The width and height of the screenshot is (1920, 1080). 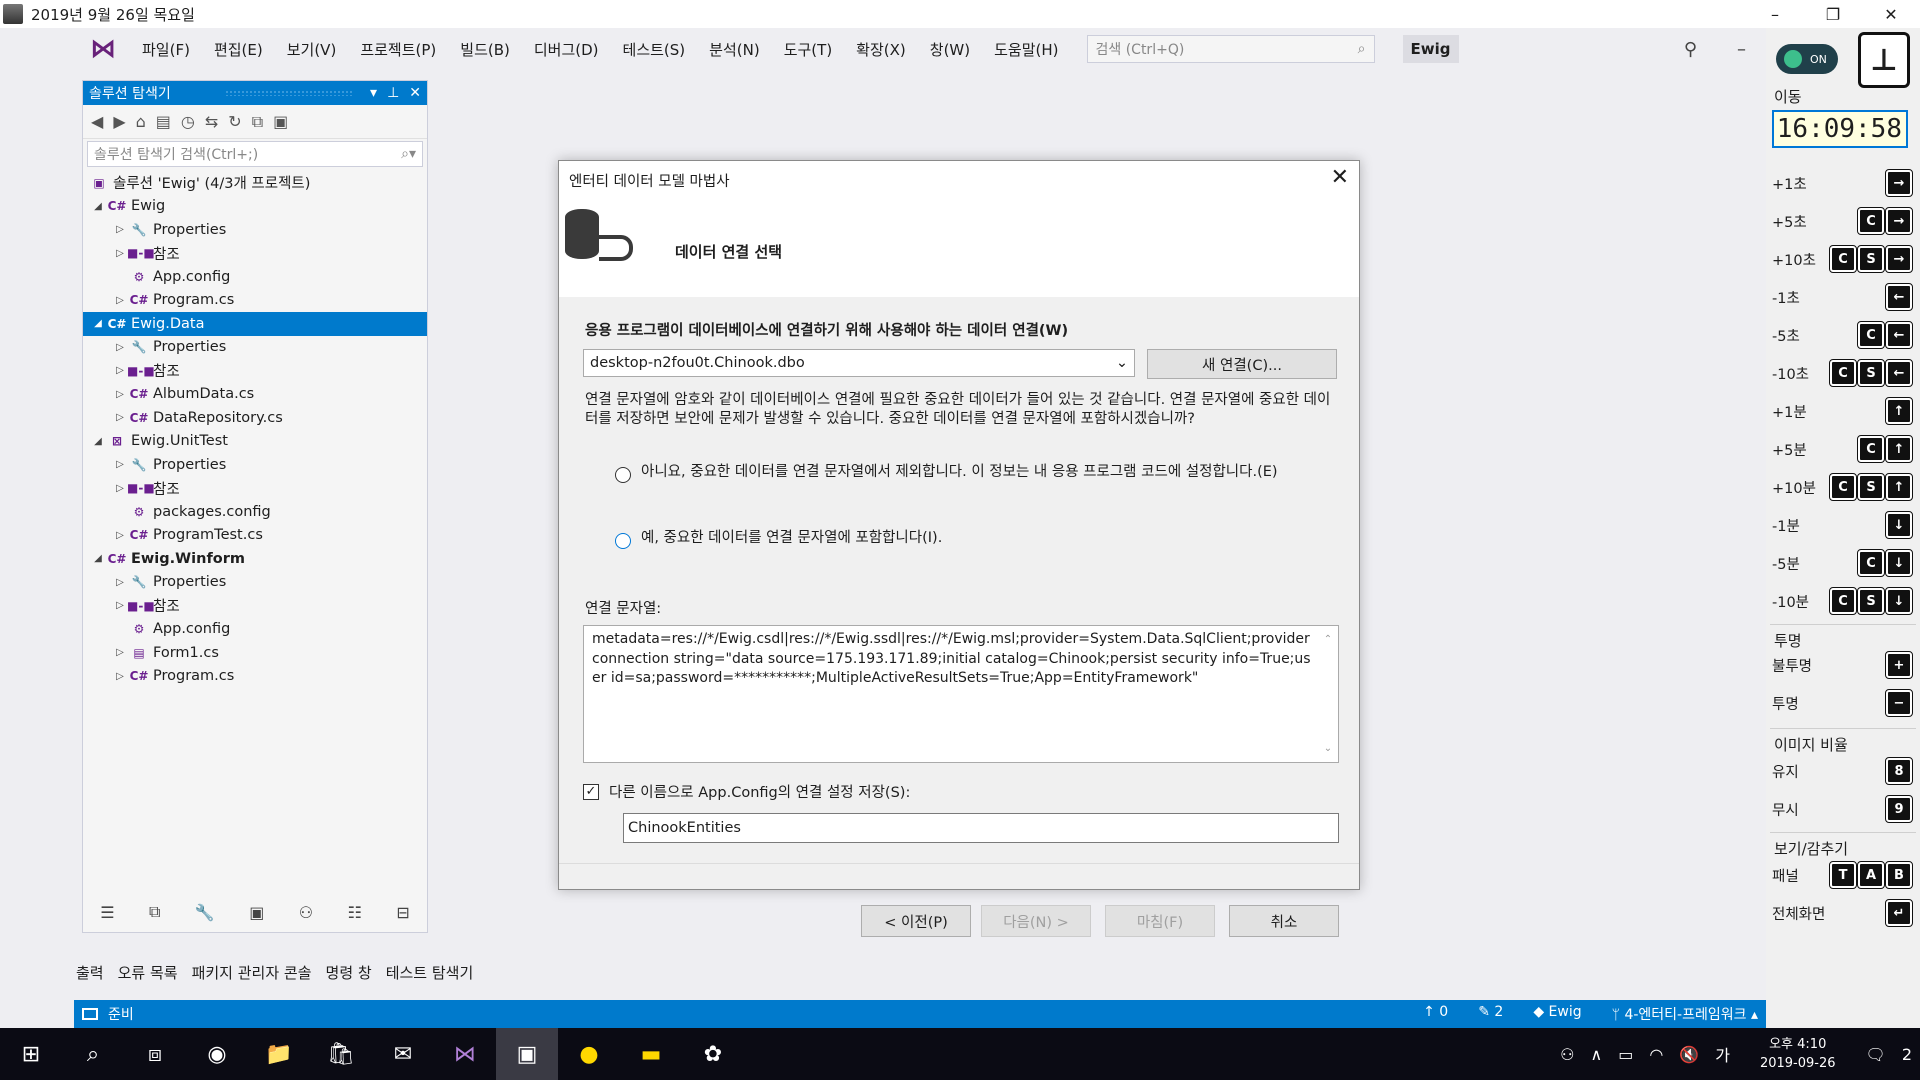 What do you see at coordinates (485, 49) in the screenshot?
I see `menu-build: 빌드(B)` at bounding box center [485, 49].